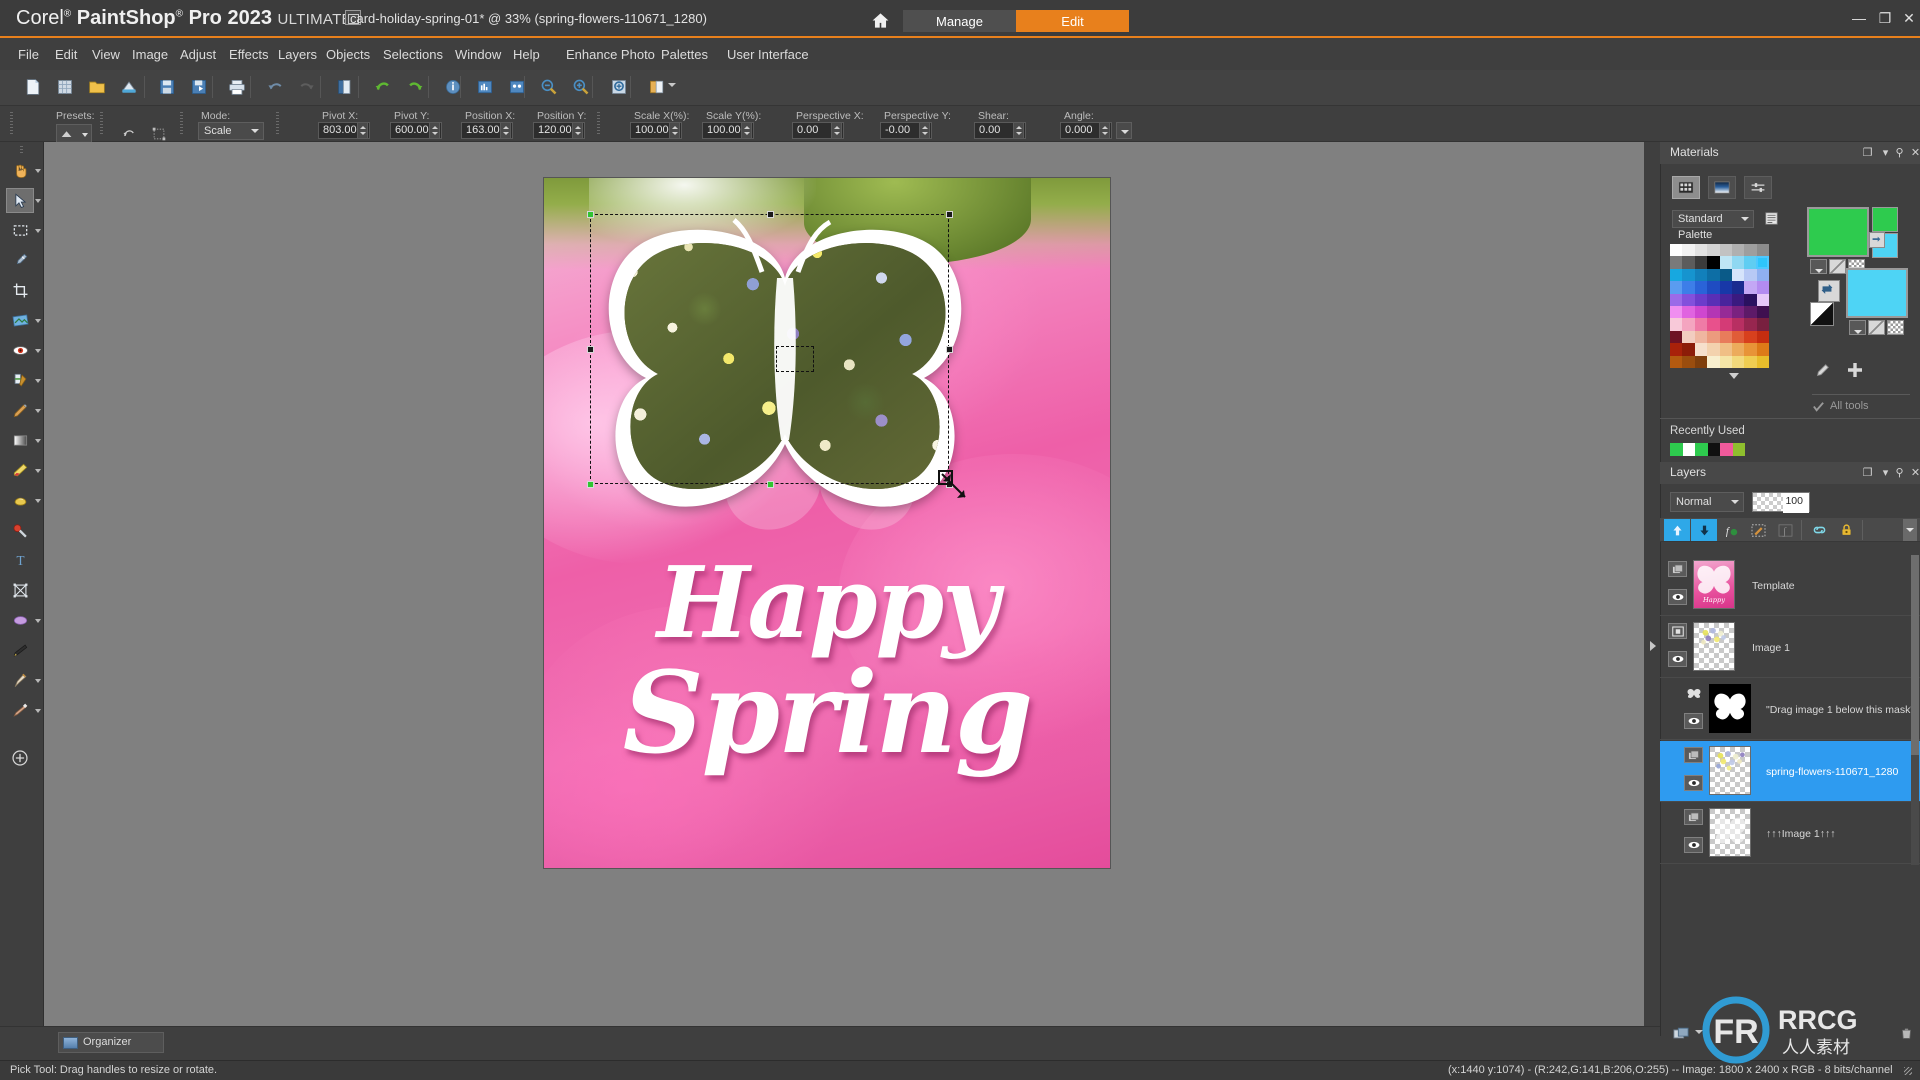 This screenshot has width=1920, height=1080. I want to click on more-tools-button, so click(20, 757).